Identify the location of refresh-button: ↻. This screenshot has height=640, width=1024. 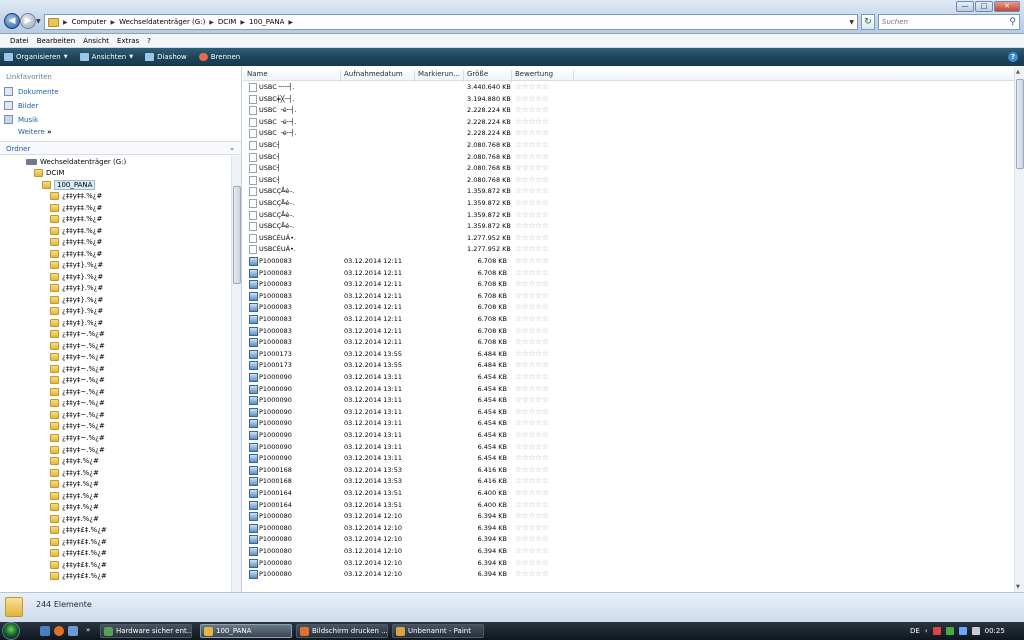
(868, 22).